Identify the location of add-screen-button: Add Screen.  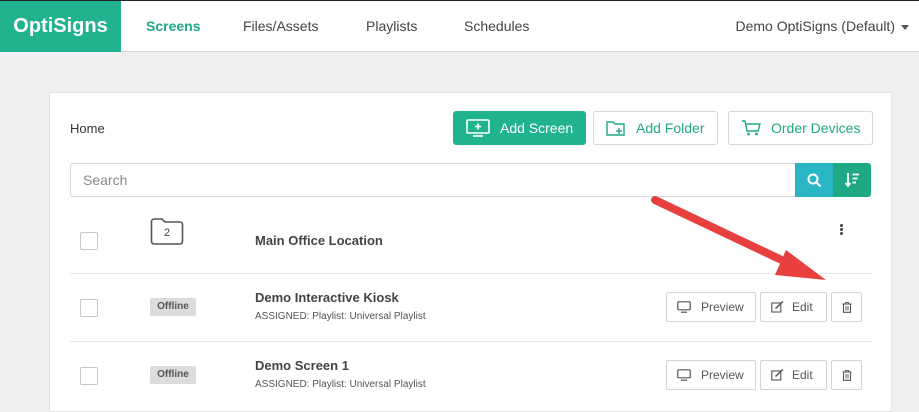
(519, 128).